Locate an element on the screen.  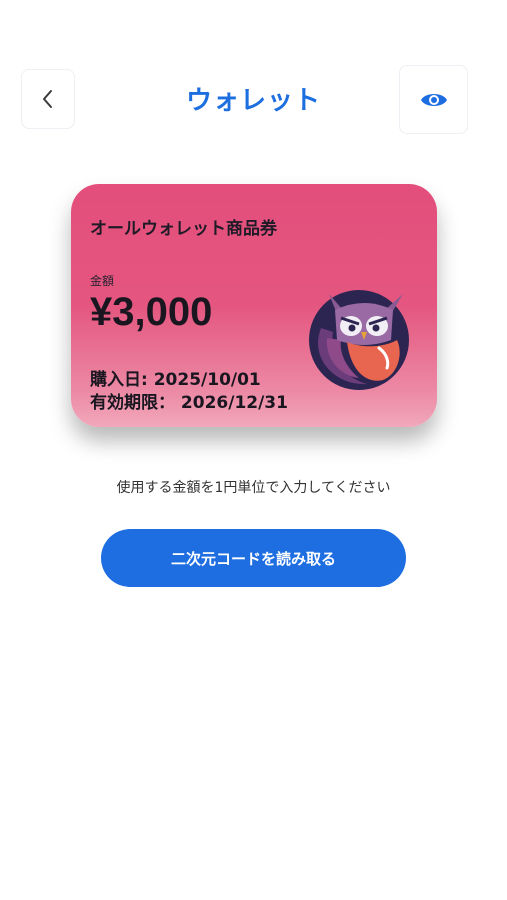
card-name: オールウォレット商品券 is located at coordinates (183, 229).